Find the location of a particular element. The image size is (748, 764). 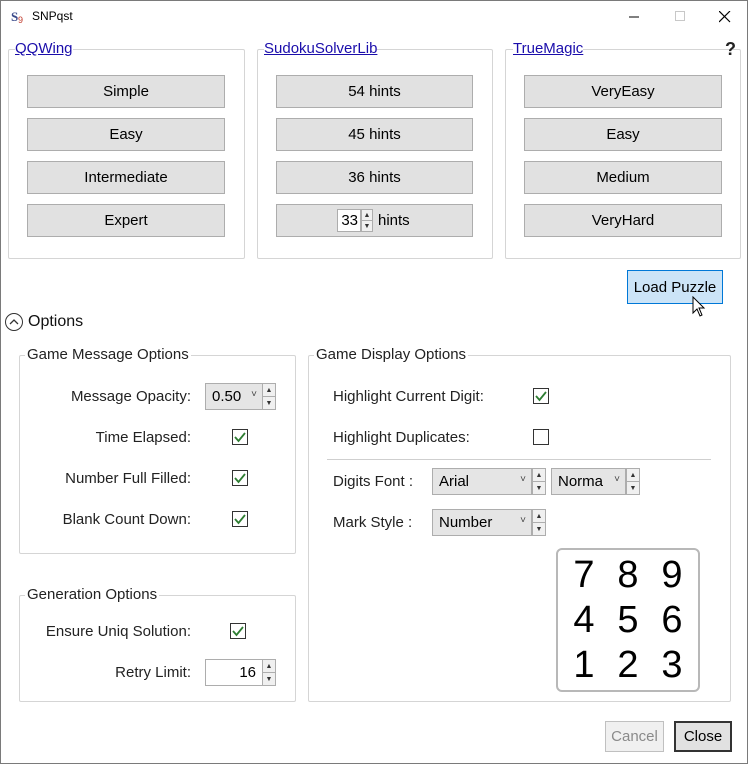

message-opacity-value: 0.50 is located at coordinates (227, 396).